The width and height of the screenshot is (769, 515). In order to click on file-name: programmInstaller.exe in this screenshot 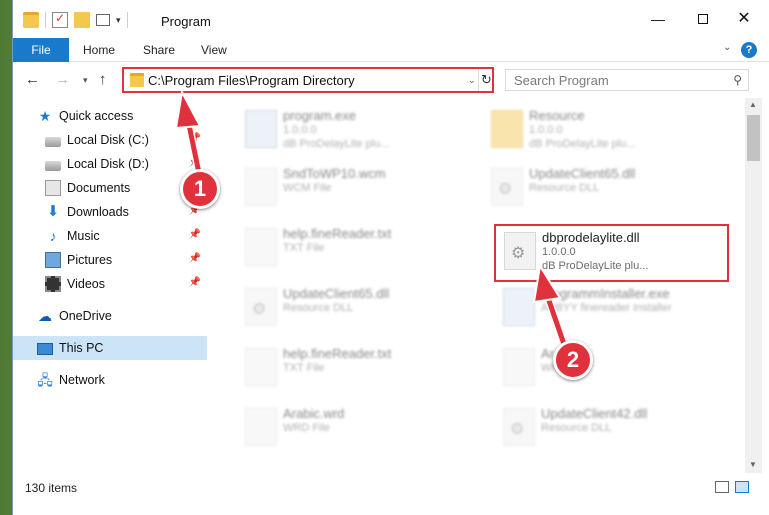, I will do `click(605, 293)`.